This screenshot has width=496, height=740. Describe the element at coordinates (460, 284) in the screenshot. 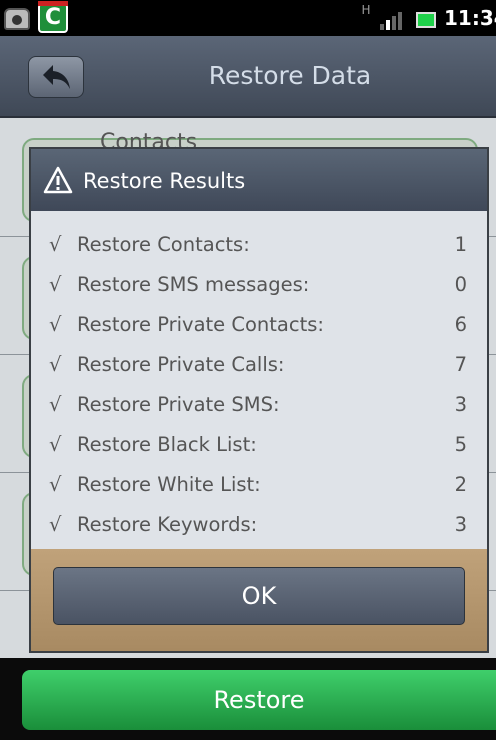

I see `result-count: 0` at that location.